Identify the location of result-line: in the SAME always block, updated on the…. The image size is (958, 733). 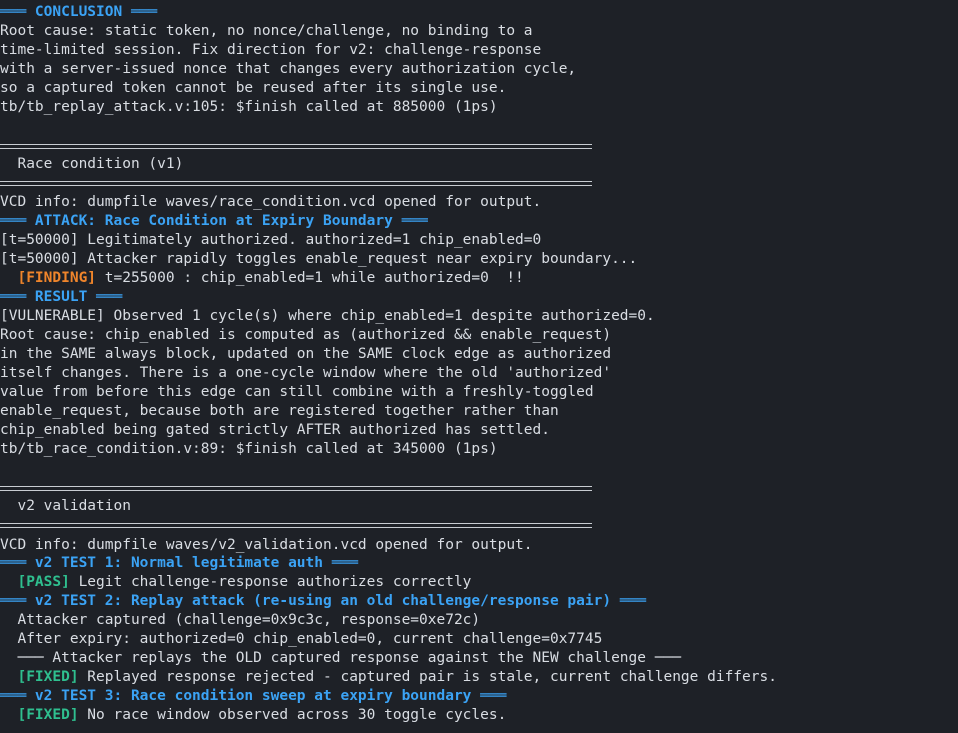
(306, 354).